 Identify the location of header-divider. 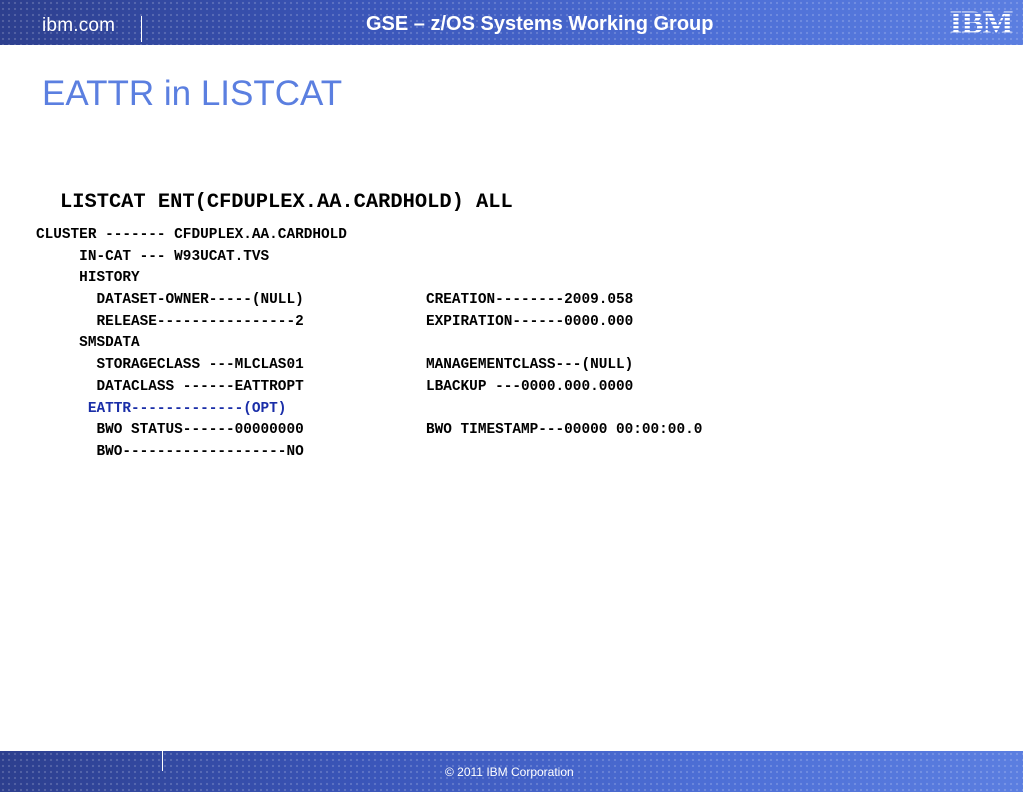
(141, 29).